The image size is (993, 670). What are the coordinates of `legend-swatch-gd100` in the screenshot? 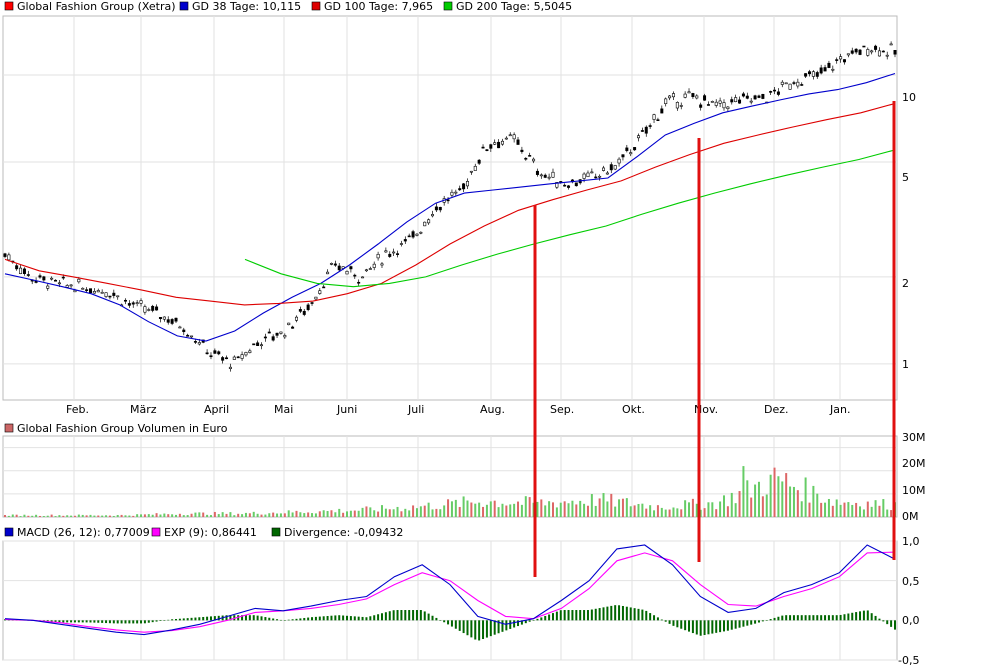 It's located at (316, 6).